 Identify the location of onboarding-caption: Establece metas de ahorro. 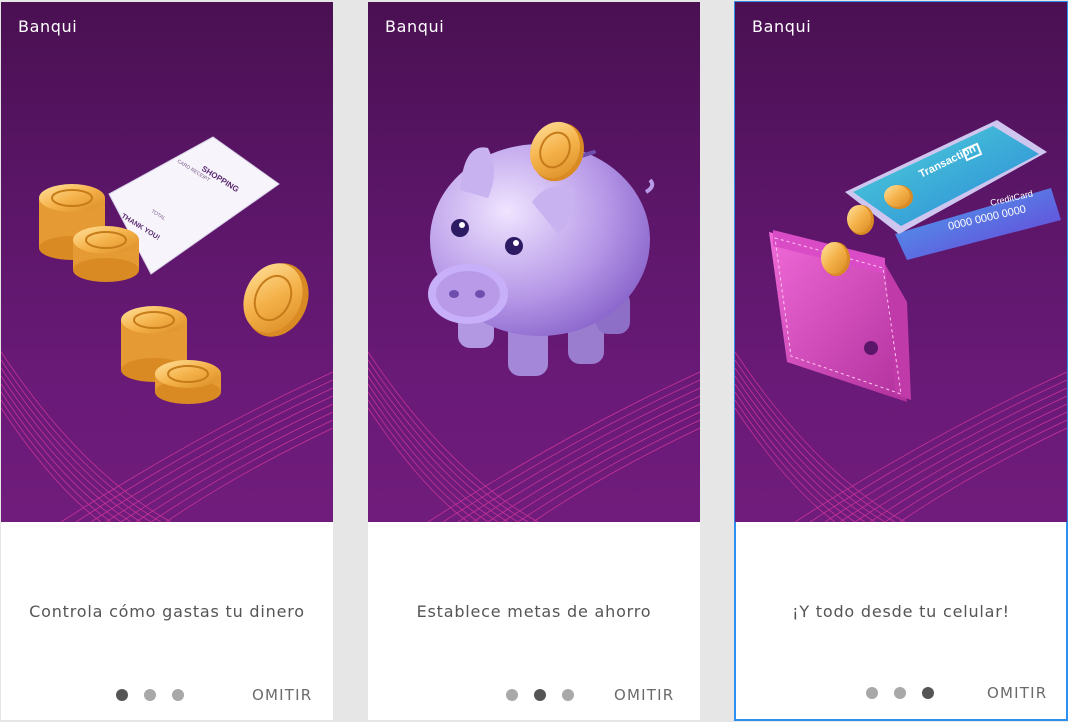
(534, 611).